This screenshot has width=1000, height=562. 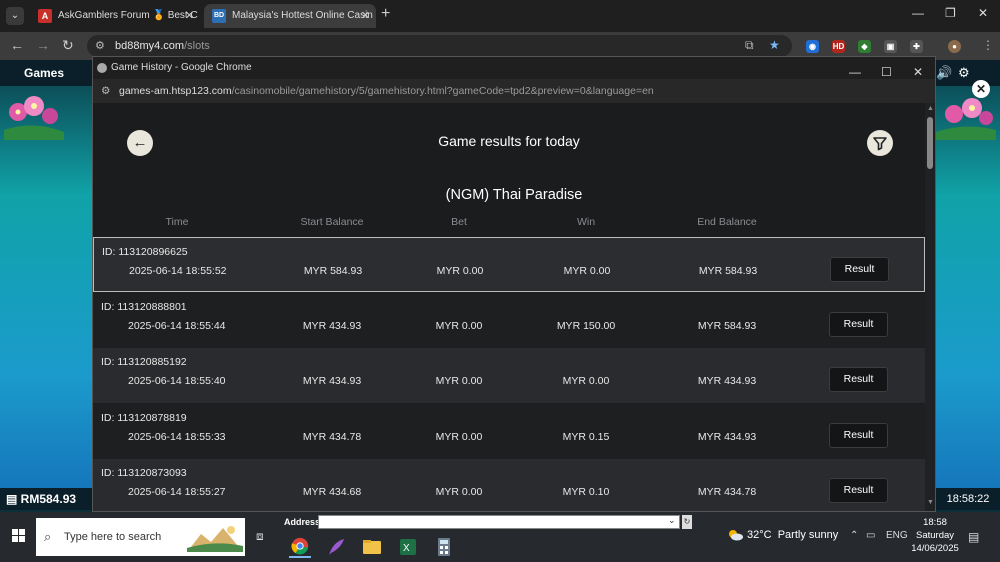 What do you see at coordinates (759, 535) in the screenshot?
I see `weather-temp: 32°C` at bounding box center [759, 535].